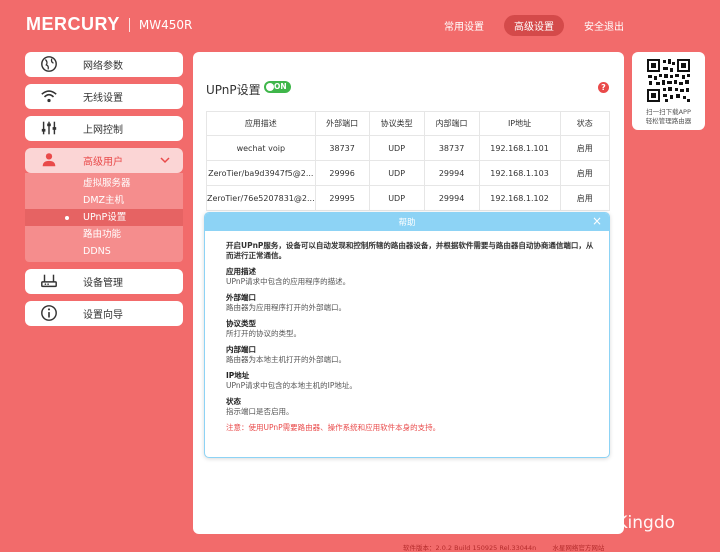 The width and height of the screenshot is (720, 552). I want to click on column-header: 协议类型, so click(396, 123).